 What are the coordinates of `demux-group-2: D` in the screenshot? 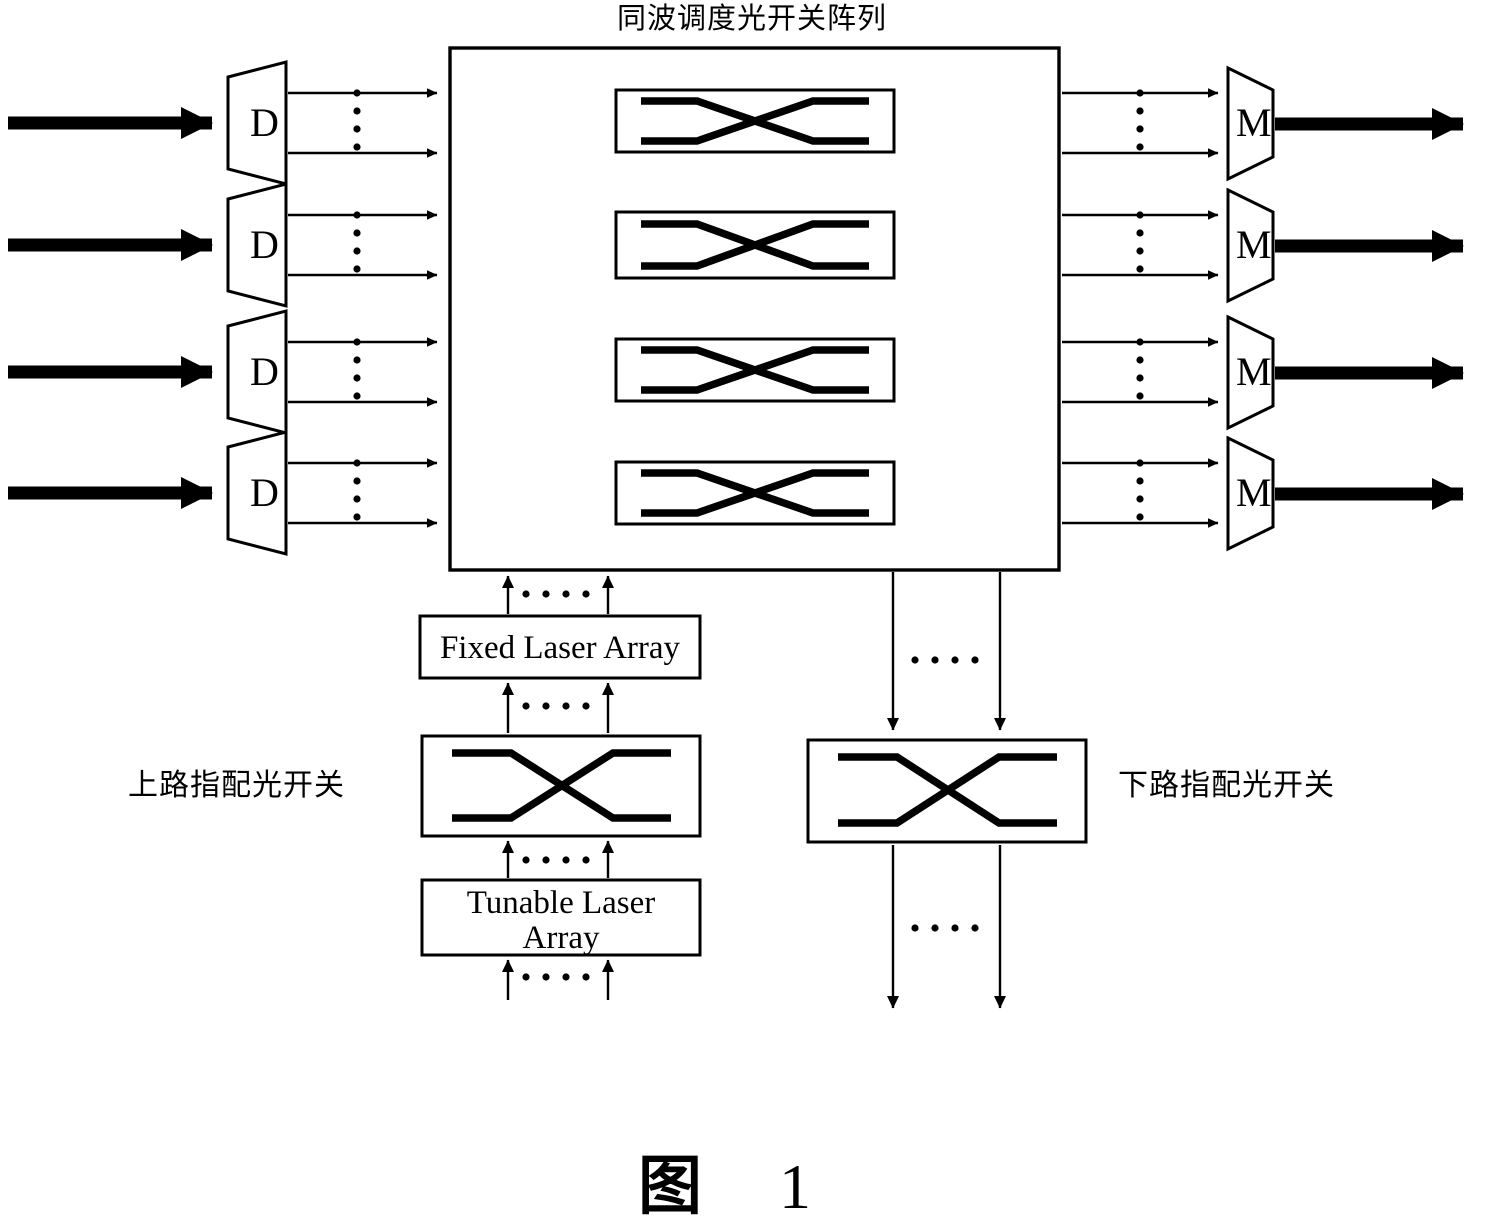 It's located at (223, 245).